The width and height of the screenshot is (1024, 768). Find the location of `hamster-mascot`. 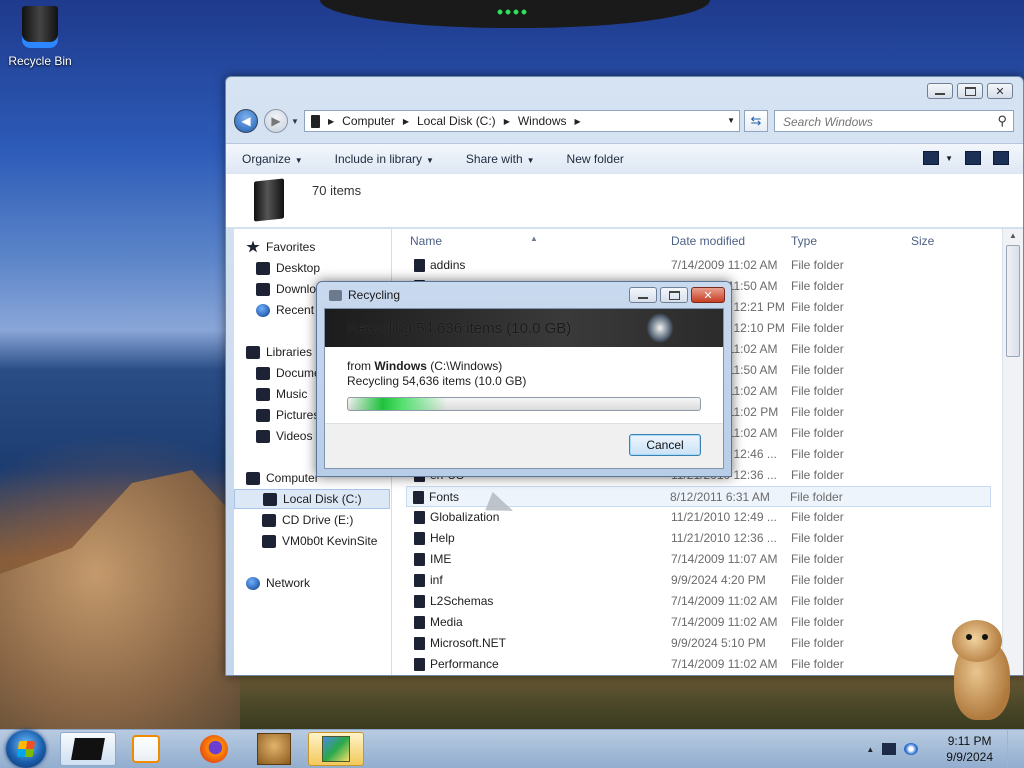

hamster-mascot is located at coordinates (981, 671).